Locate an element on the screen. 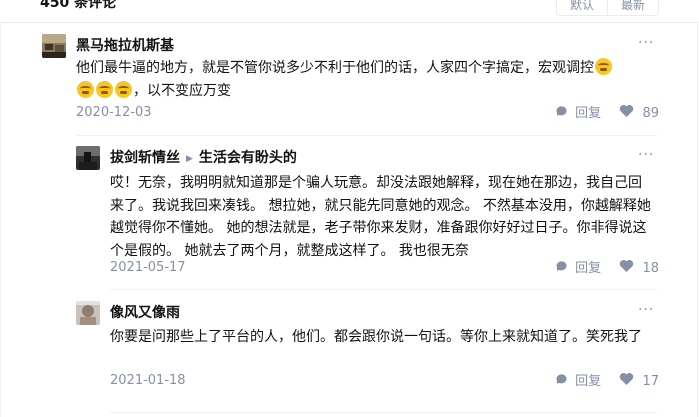 Image resolution: width=699 pixels, height=417 pixels. comment-actions: 回复 18 is located at coordinates (606, 269).